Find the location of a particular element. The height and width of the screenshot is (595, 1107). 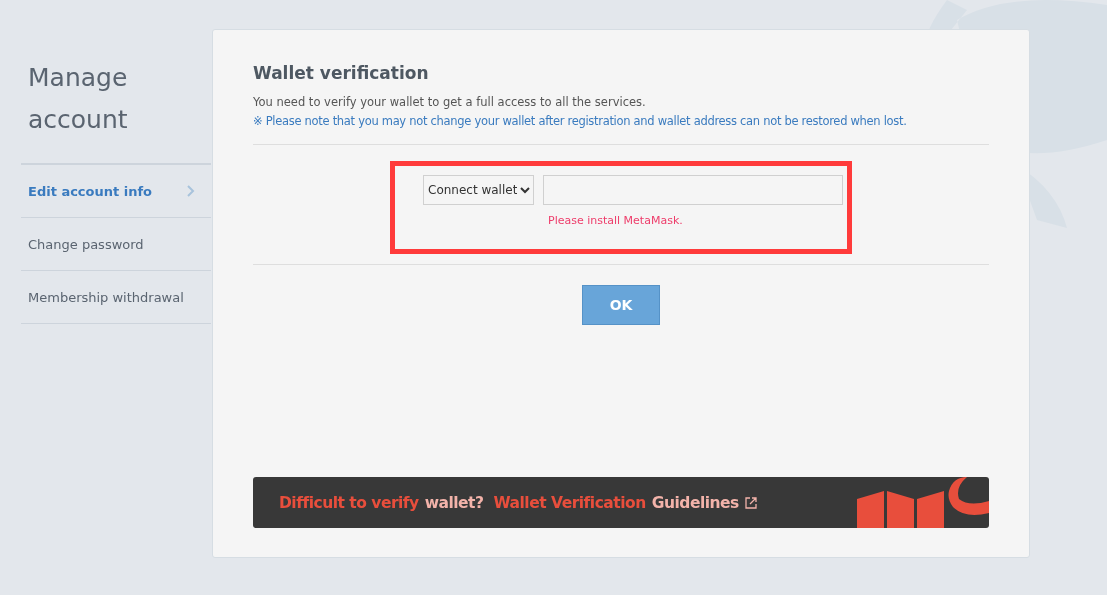

ok-button: OK is located at coordinates (621, 305).